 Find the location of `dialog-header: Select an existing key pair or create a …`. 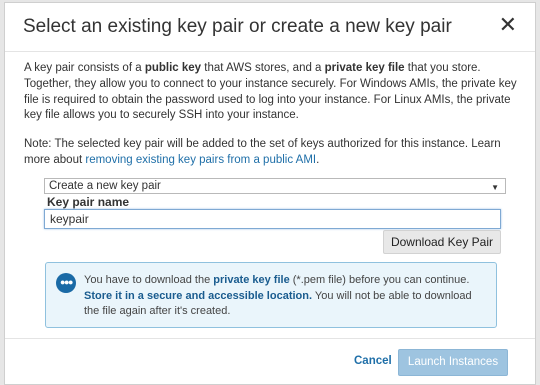

dialog-header: Select an existing key pair or create a … is located at coordinates (270, 27).